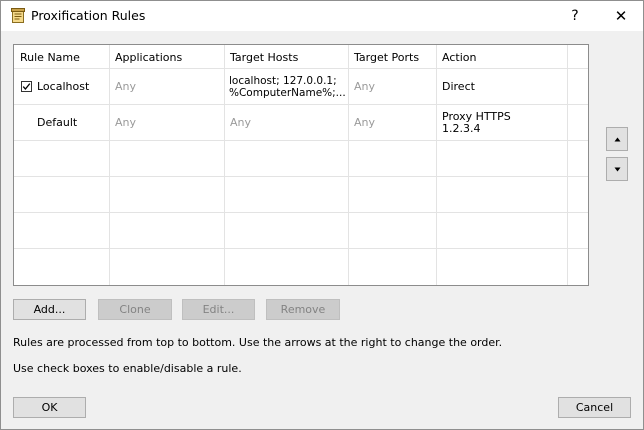  I want to click on help-button: ?, so click(575, 16).